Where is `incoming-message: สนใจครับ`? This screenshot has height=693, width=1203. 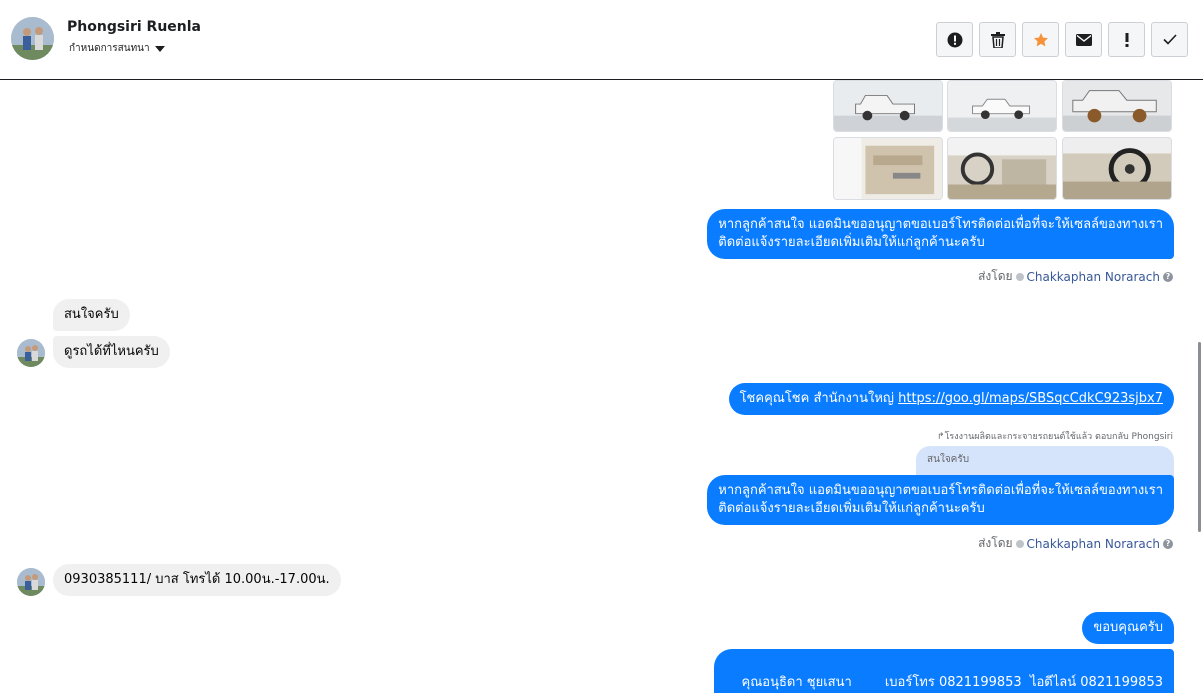 incoming-message: สนใจครับ is located at coordinates (91, 315).